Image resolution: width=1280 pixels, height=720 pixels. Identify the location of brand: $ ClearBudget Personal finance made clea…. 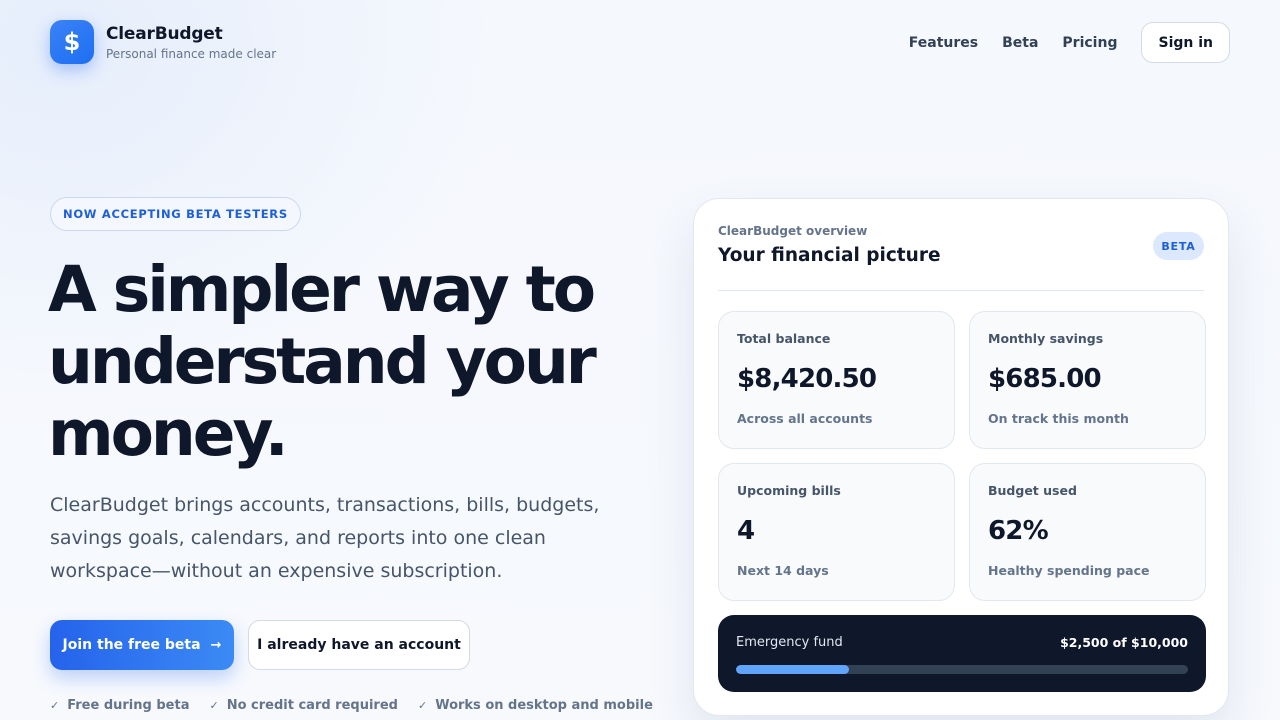
(163, 42).